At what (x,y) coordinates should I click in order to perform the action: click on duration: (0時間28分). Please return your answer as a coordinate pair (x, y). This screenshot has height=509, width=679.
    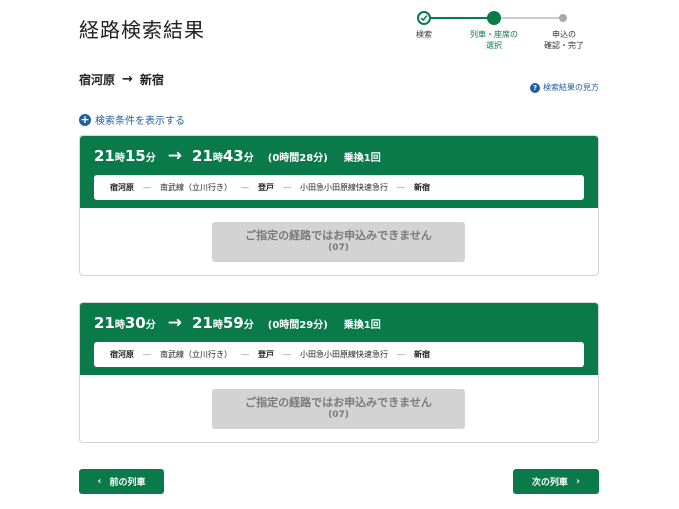
    Looking at the image, I should click on (297, 158).